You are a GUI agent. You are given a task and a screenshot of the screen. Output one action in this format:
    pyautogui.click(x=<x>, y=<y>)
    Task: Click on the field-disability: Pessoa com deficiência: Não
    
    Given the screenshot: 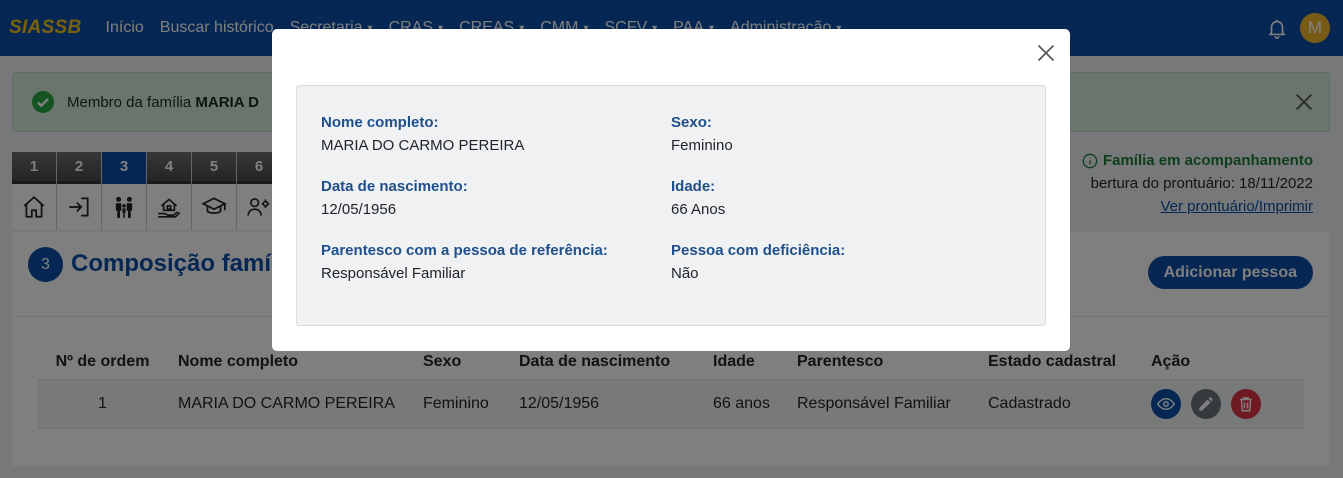 What is the action you would take?
    pyautogui.click(x=758, y=262)
    